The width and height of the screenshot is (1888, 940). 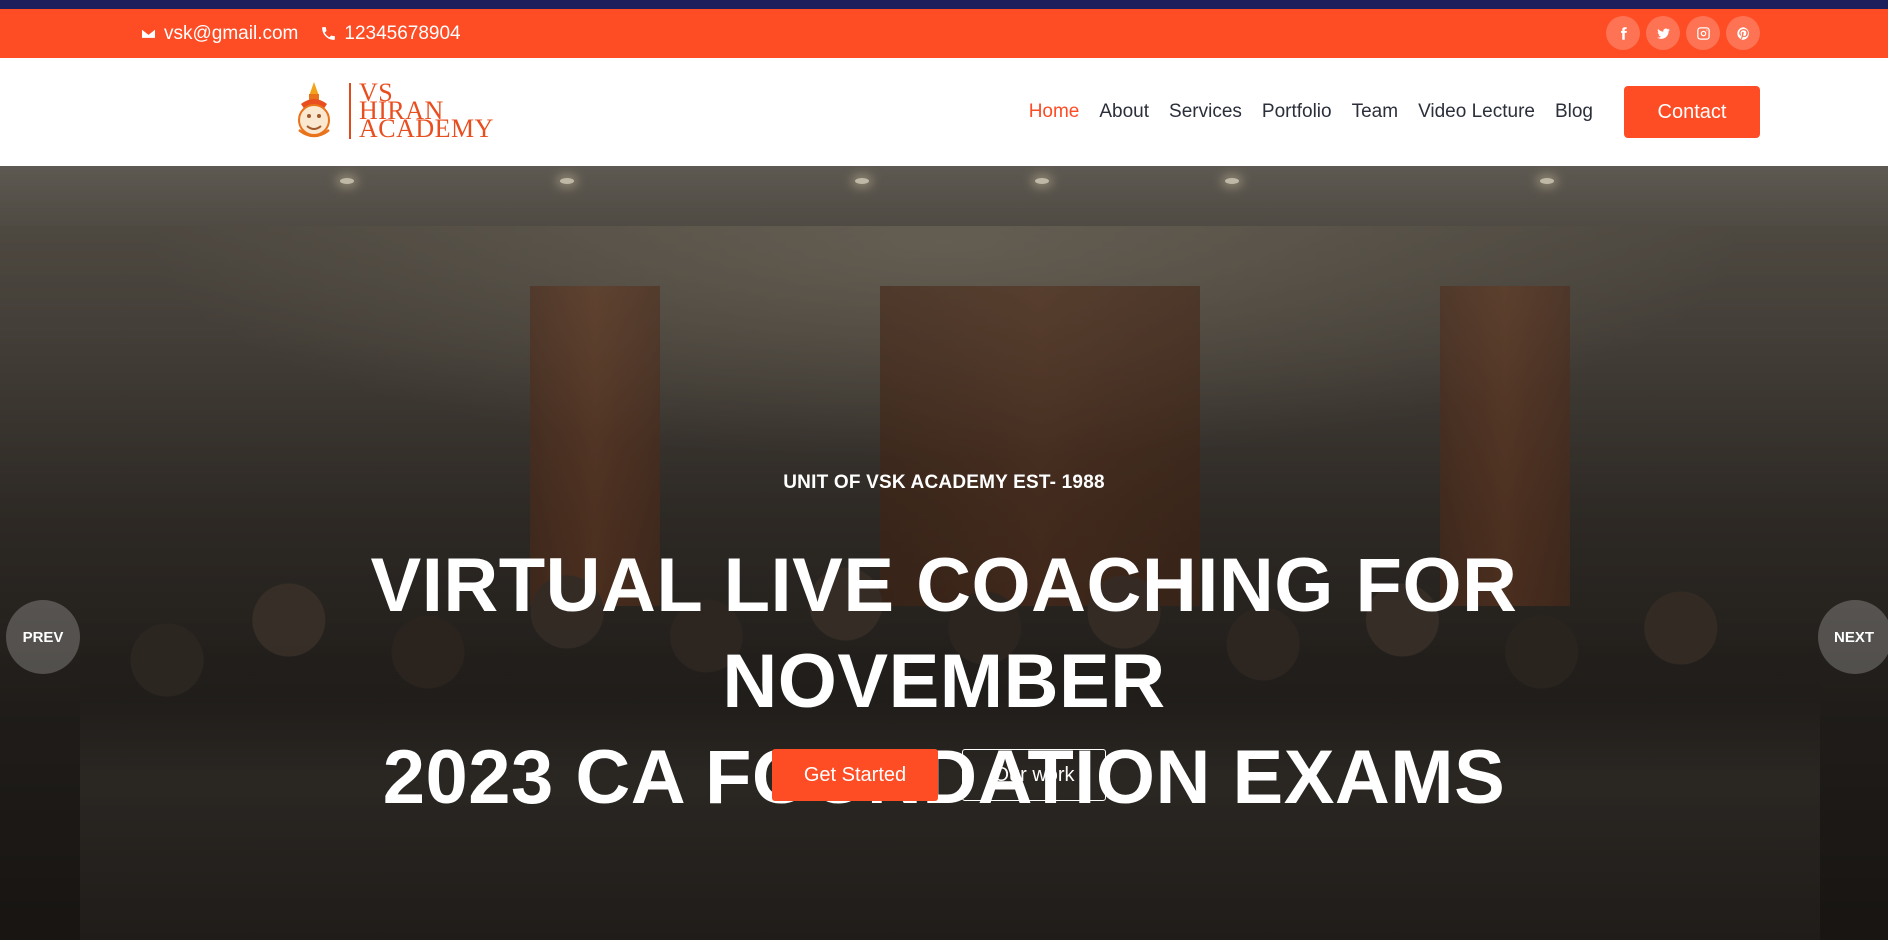 I want to click on logo-divider, so click(x=350, y=111).